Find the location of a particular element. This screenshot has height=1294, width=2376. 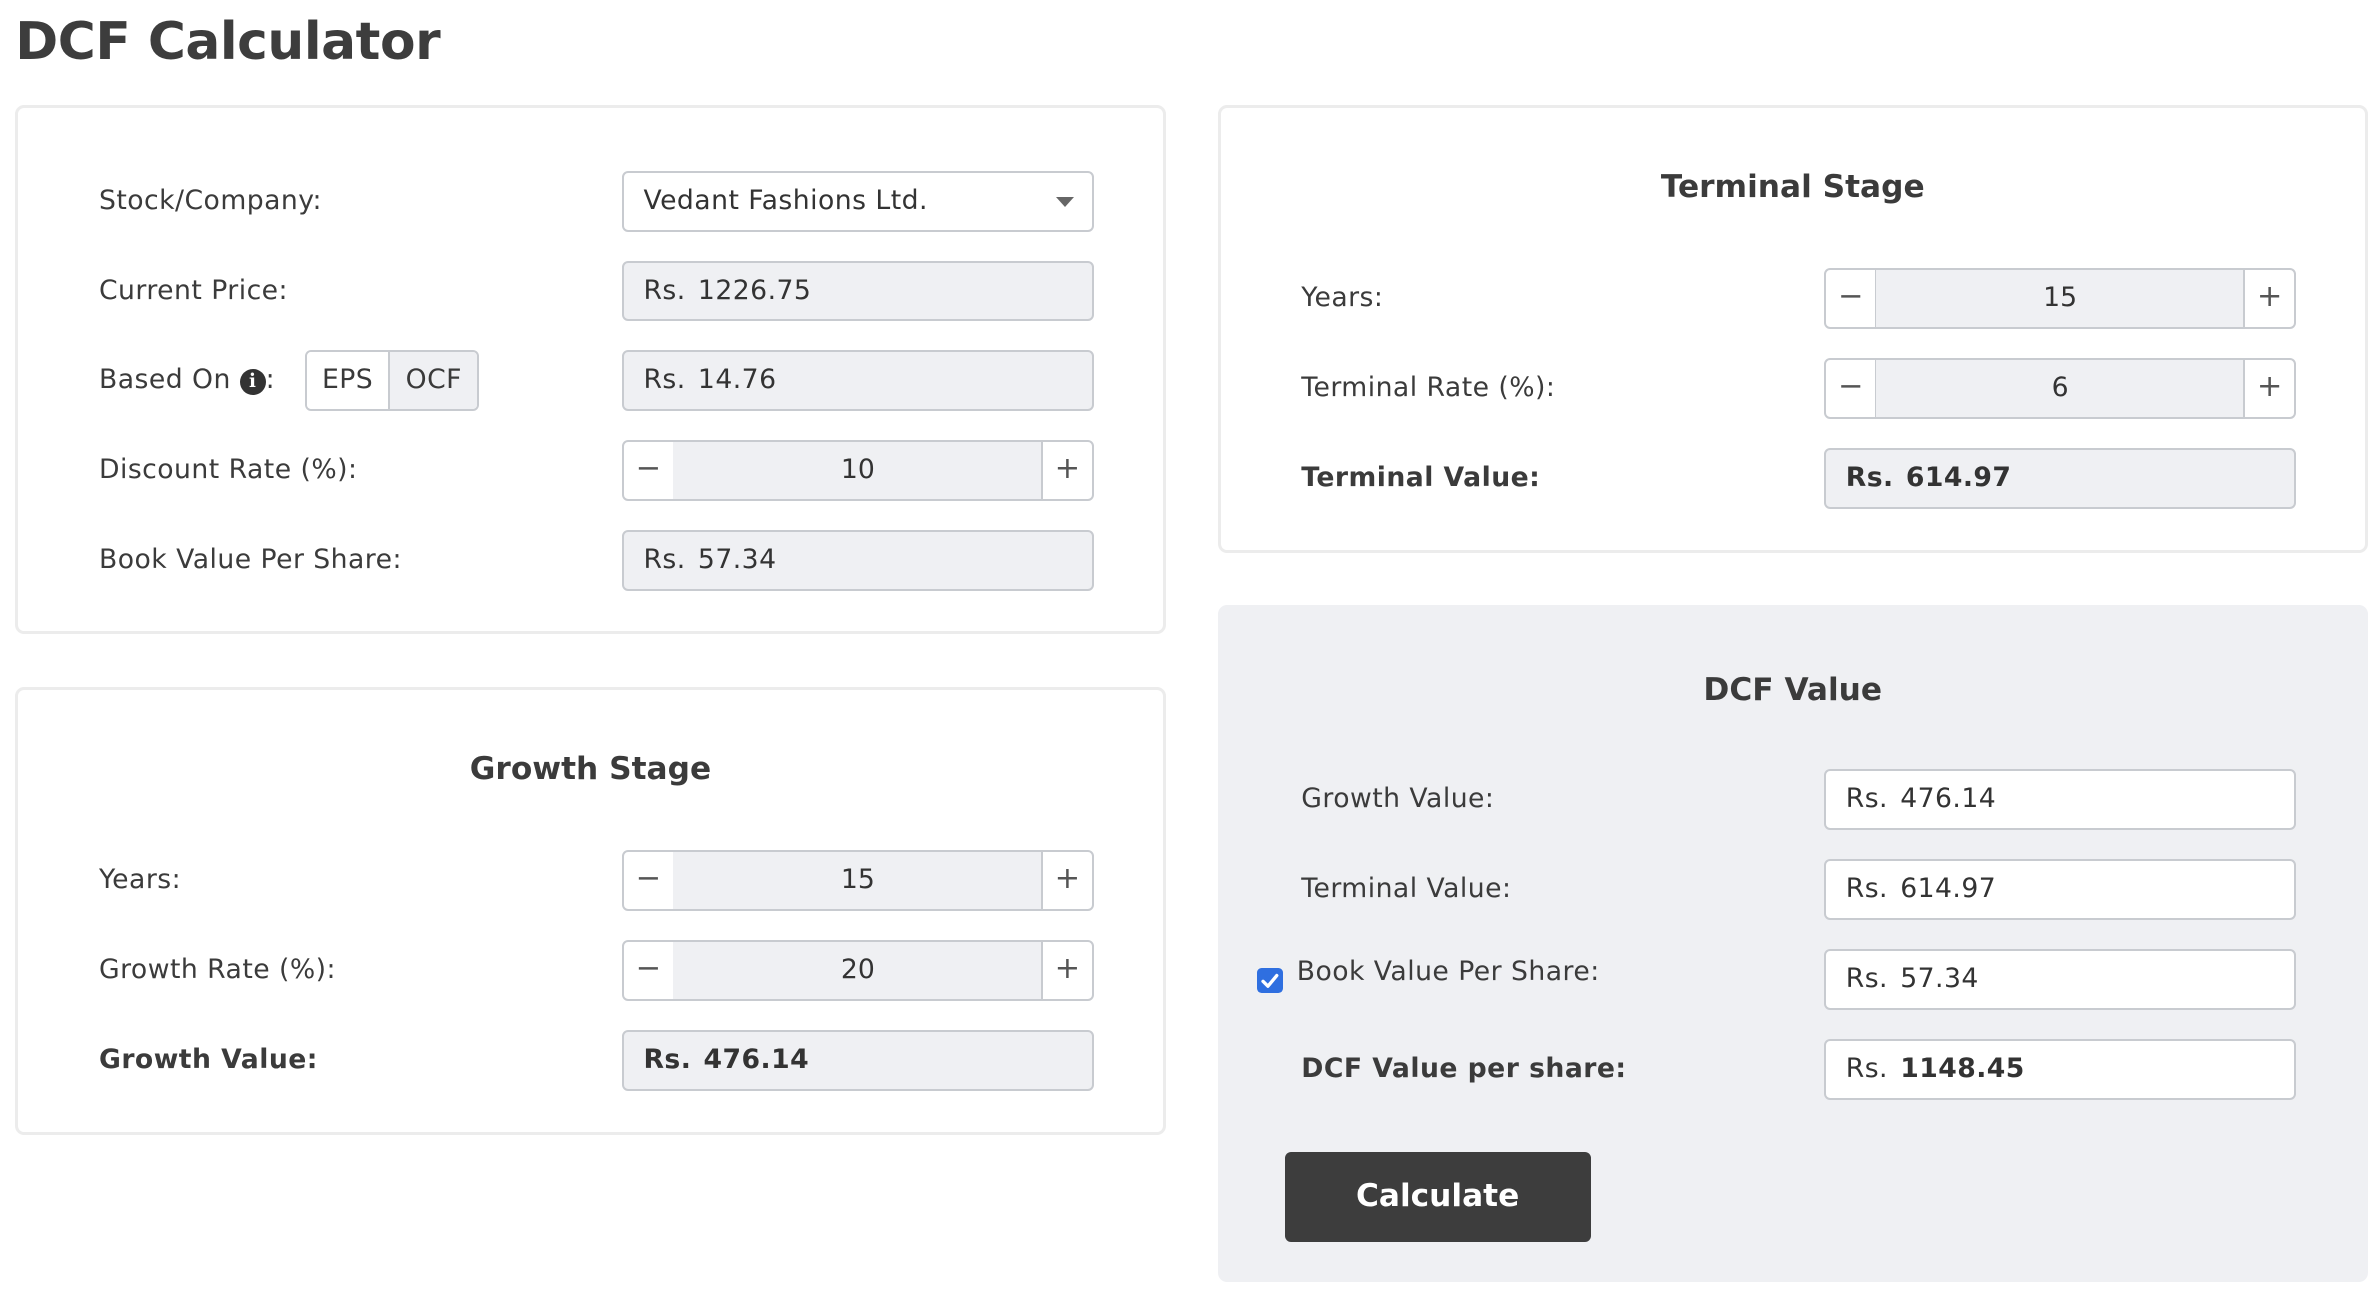

based-on-value-field: Rs. 14.76 is located at coordinates (858, 381).